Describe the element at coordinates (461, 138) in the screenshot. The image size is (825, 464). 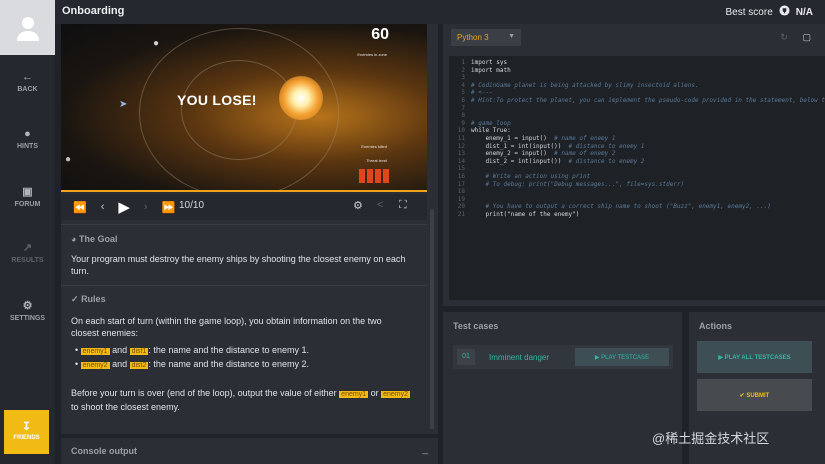
I see `line-number: 11` at that location.